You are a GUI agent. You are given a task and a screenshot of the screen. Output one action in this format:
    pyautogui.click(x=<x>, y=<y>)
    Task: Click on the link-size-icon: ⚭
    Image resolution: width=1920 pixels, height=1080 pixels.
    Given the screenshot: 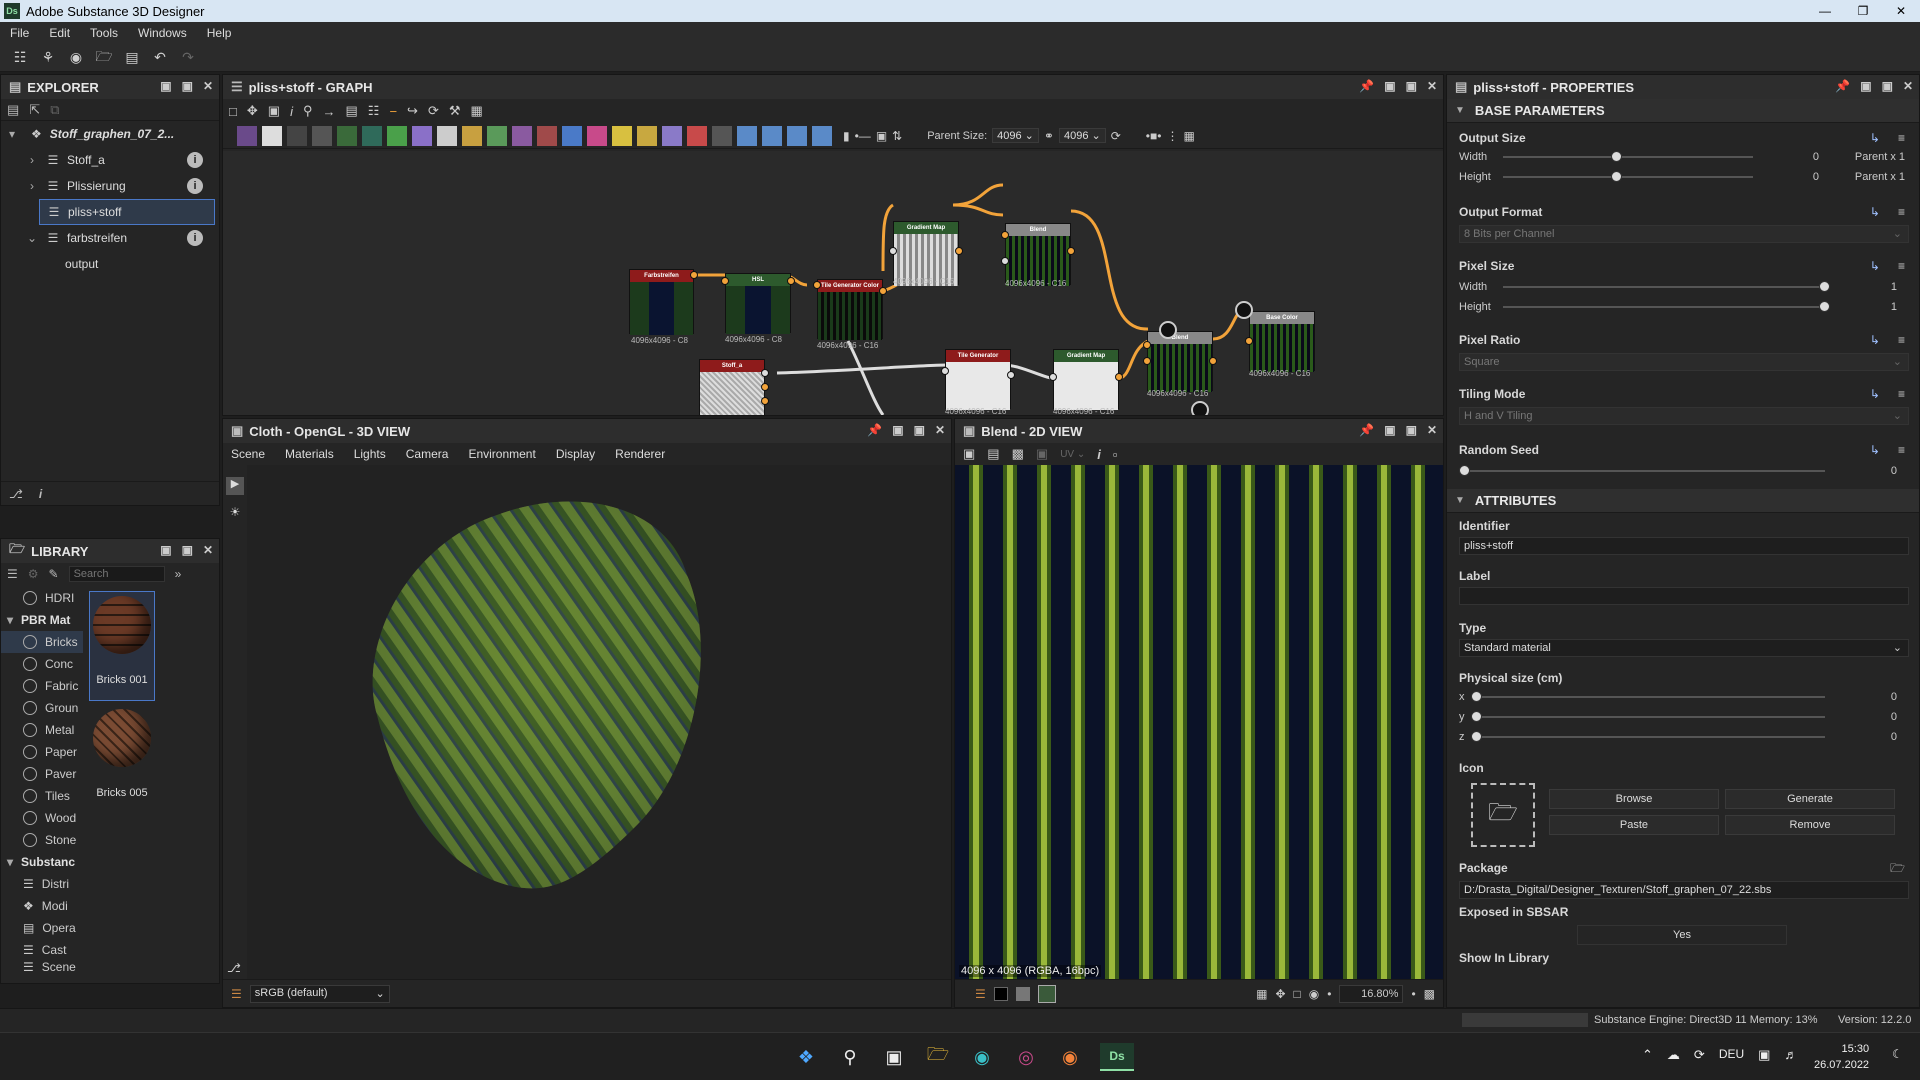 What is the action you would take?
    pyautogui.click(x=1049, y=136)
    